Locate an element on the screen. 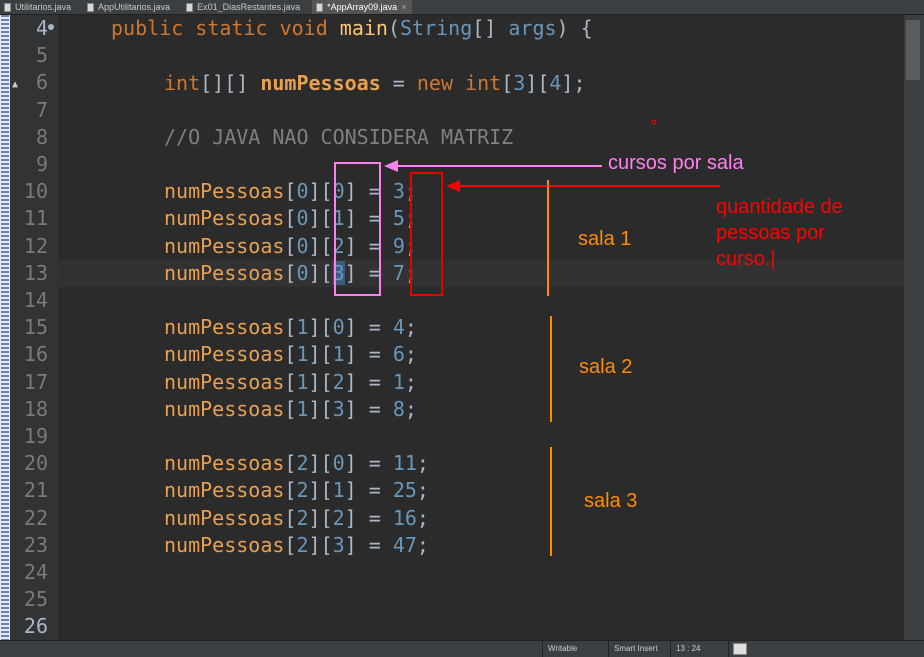 The width and height of the screenshot is (924, 657). sala1-label: sala 1 is located at coordinates (605, 239).